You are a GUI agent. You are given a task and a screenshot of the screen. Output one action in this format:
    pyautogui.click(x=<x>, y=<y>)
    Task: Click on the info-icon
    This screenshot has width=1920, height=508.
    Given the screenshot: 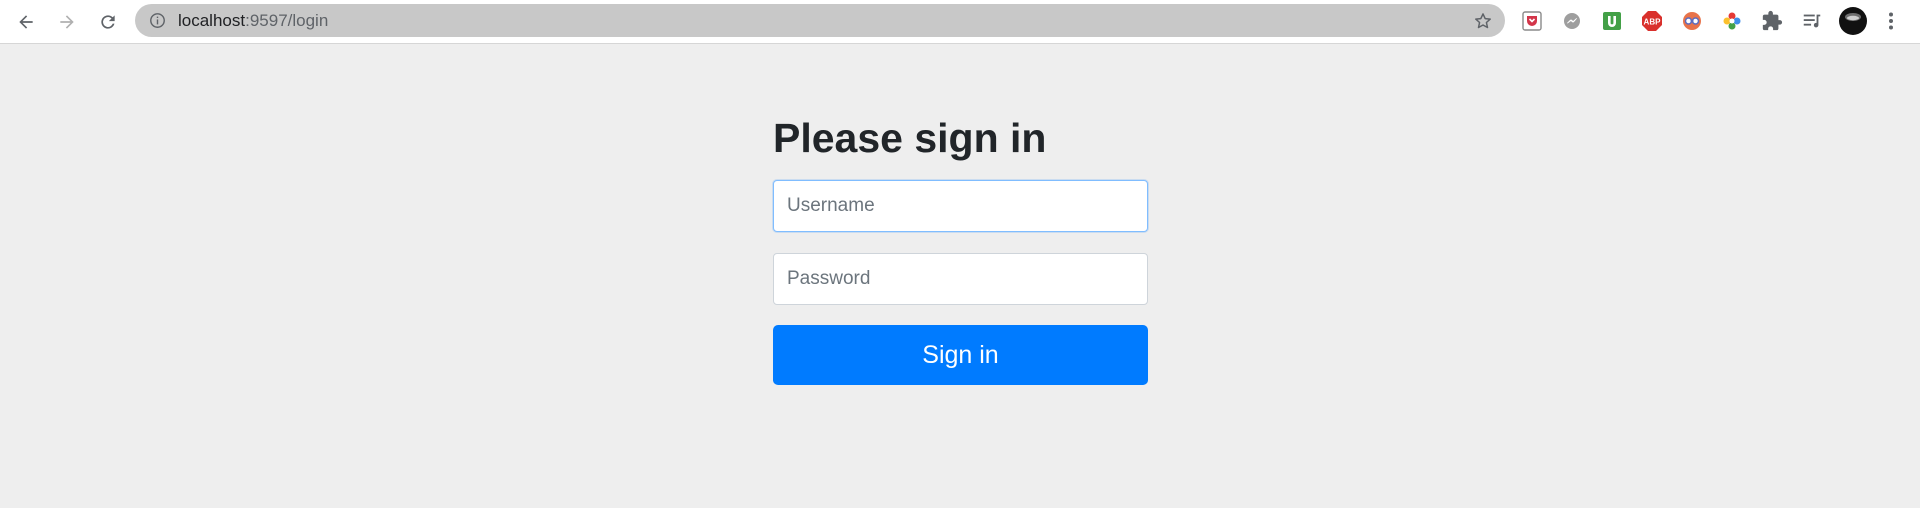 What is the action you would take?
    pyautogui.click(x=157, y=20)
    